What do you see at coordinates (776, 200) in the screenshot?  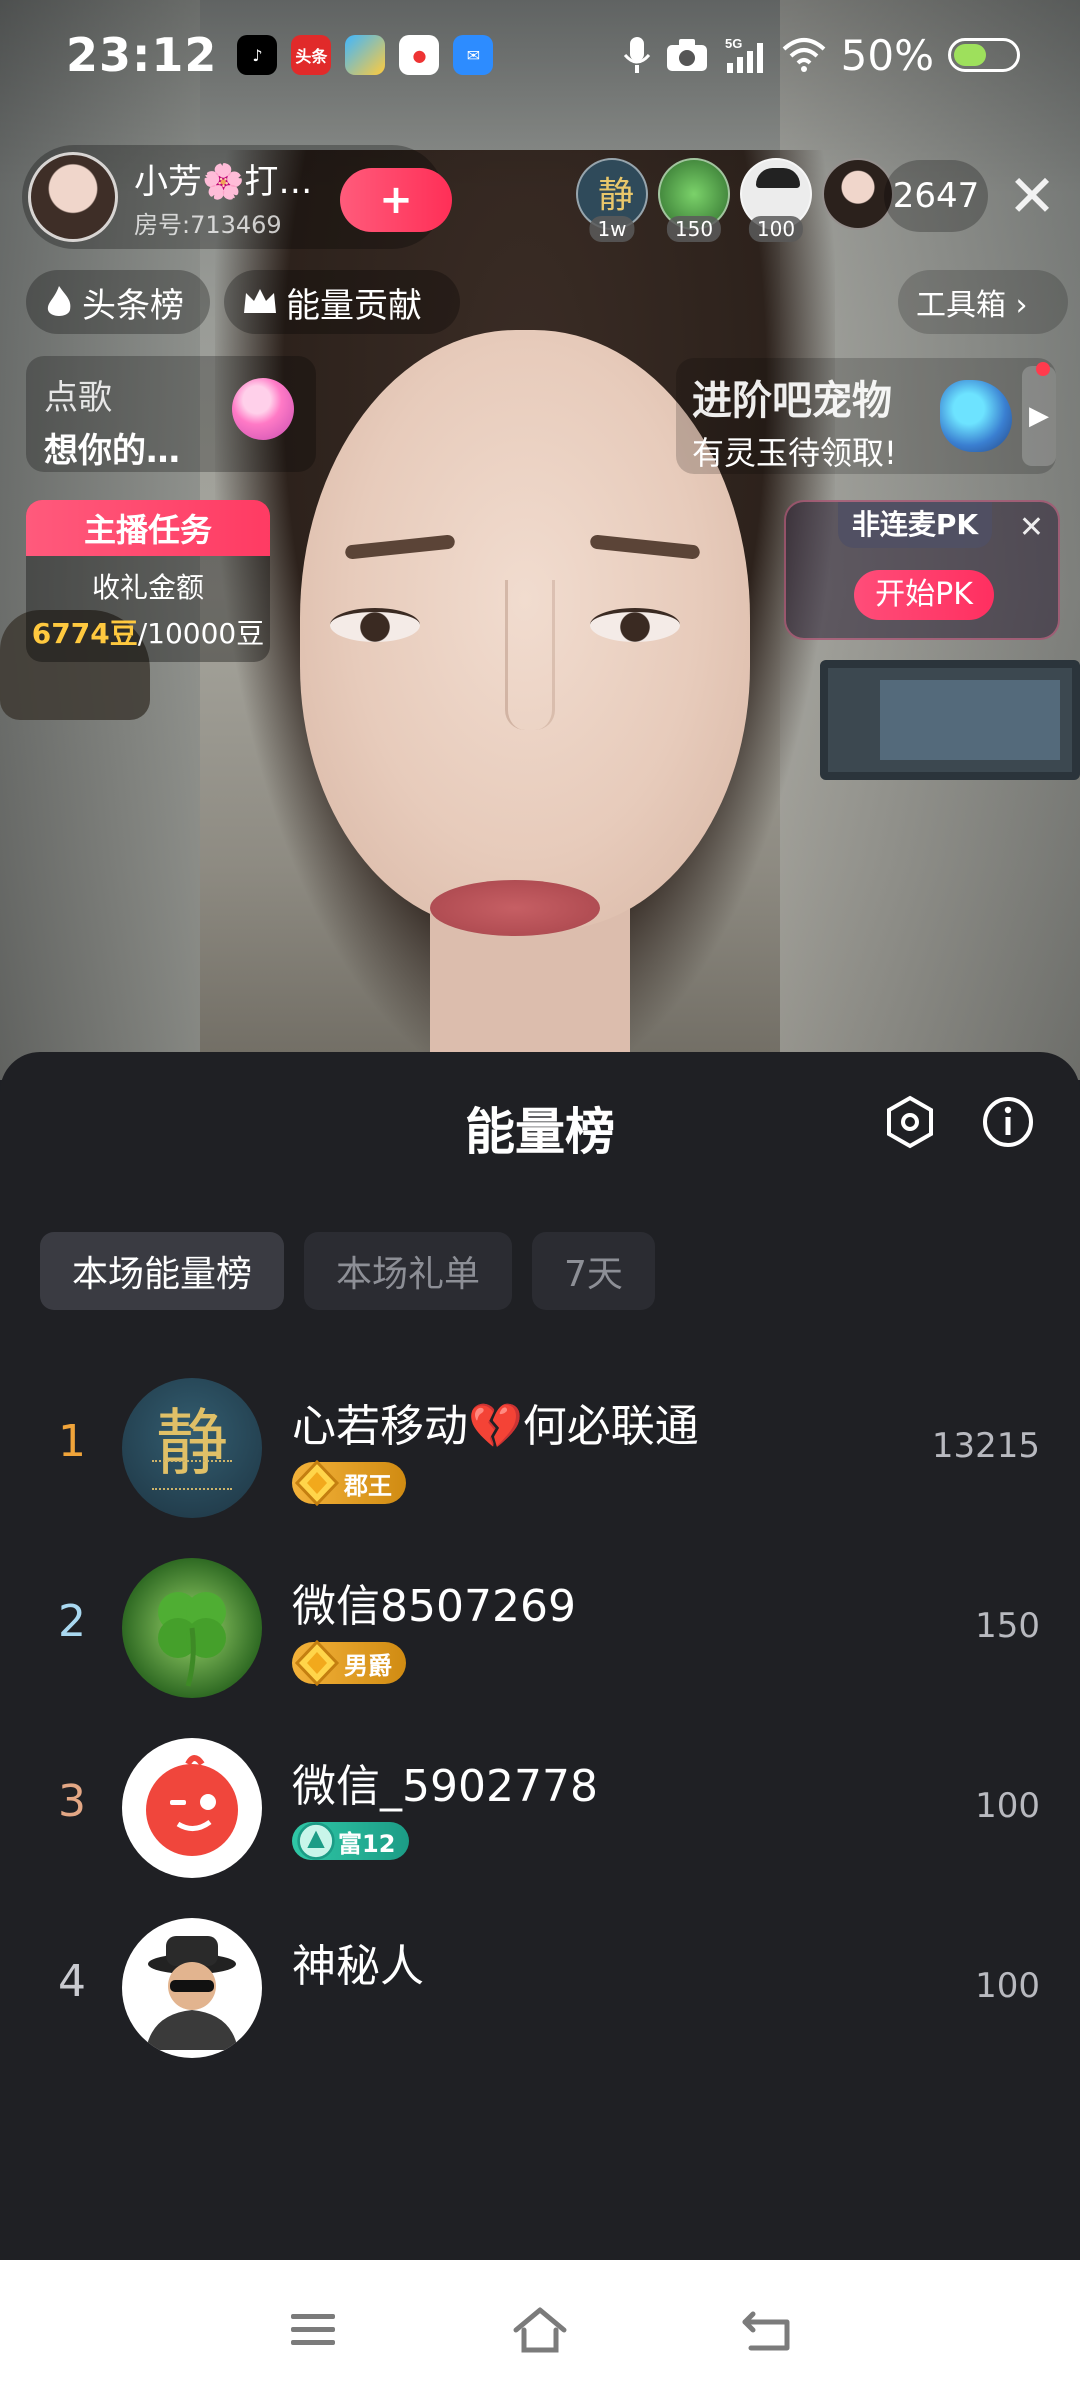 I see `viewer-avatar: 100` at bounding box center [776, 200].